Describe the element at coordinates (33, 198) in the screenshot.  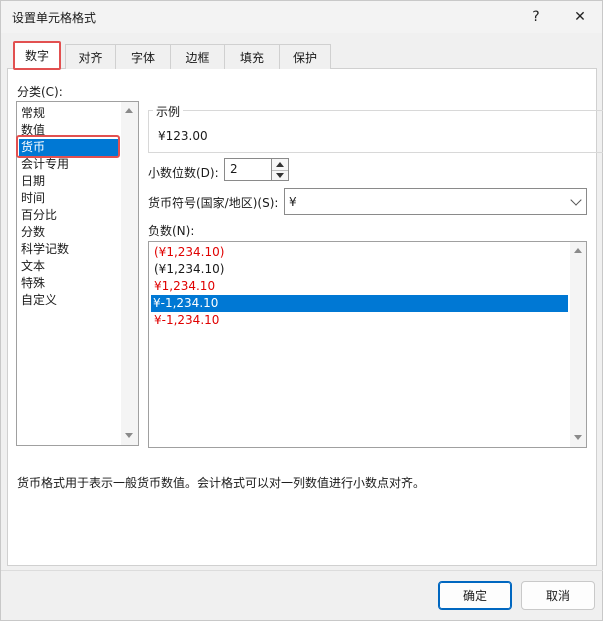
I see `category-item-time: 时间` at that location.